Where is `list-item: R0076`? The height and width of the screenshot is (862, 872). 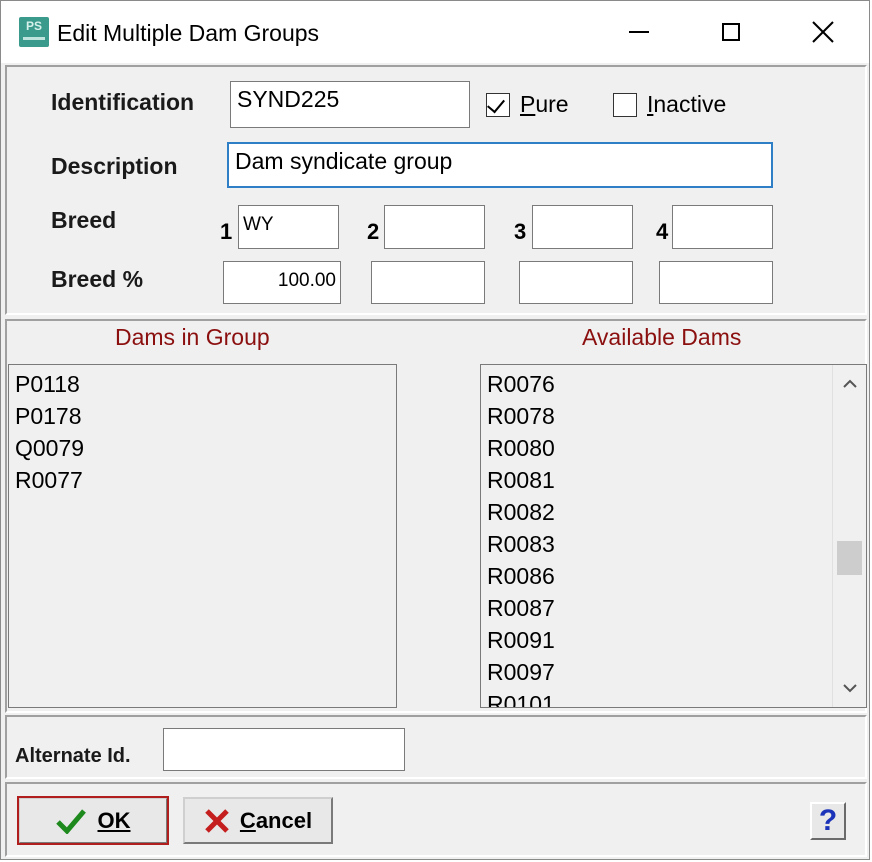 list-item: R0076 is located at coordinates (673, 384).